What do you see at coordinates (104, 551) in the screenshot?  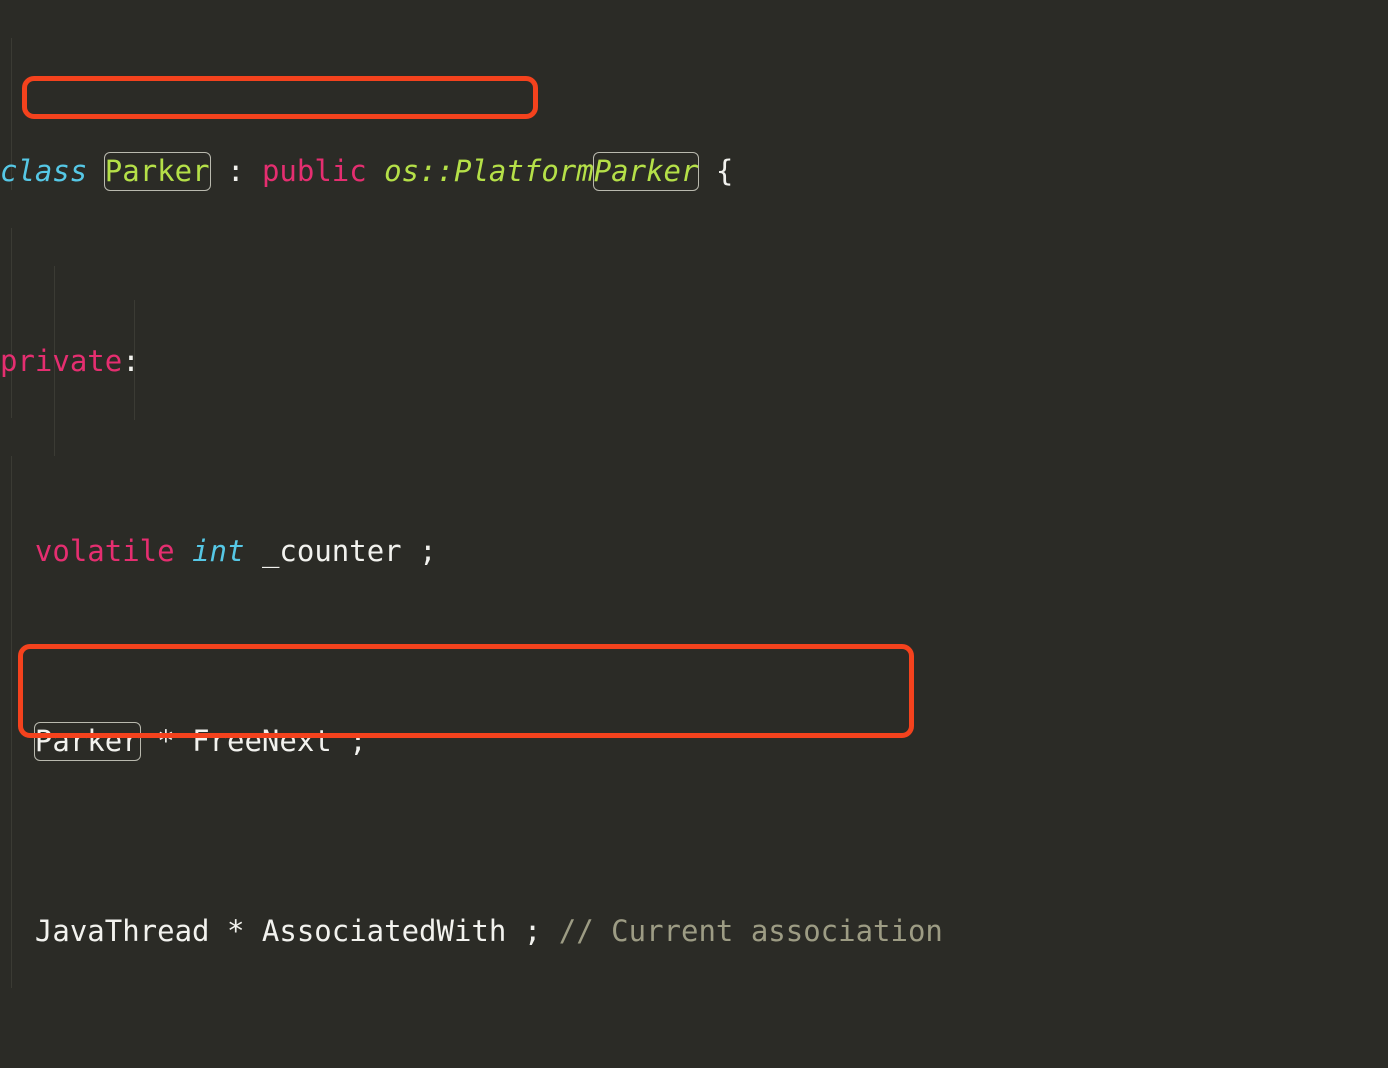 I see `keyword-volatile: volatile` at bounding box center [104, 551].